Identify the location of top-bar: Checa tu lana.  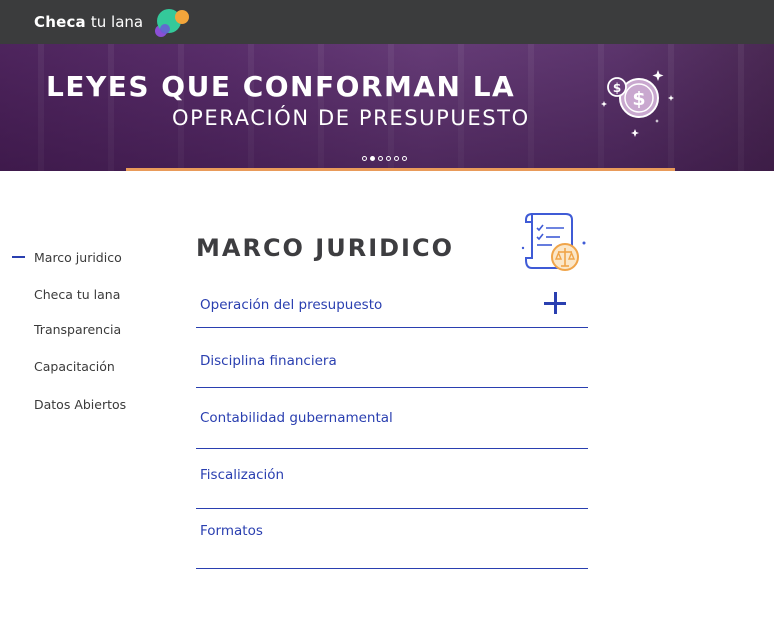
(387, 22).